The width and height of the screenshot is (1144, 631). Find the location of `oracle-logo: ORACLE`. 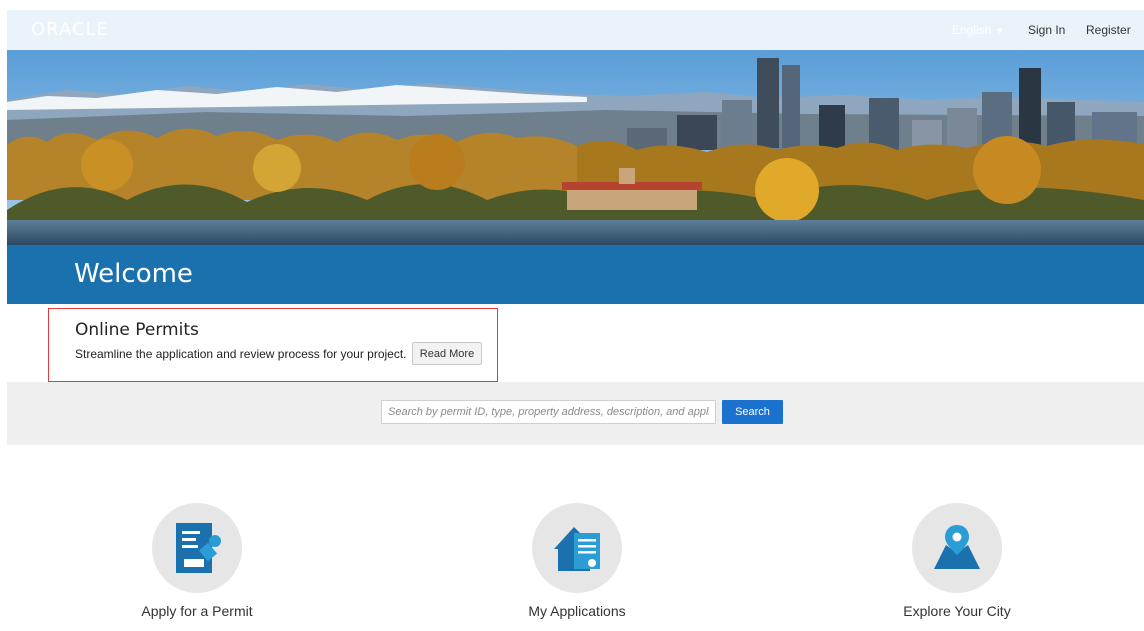

oracle-logo: ORACLE is located at coordinates (70, 29).